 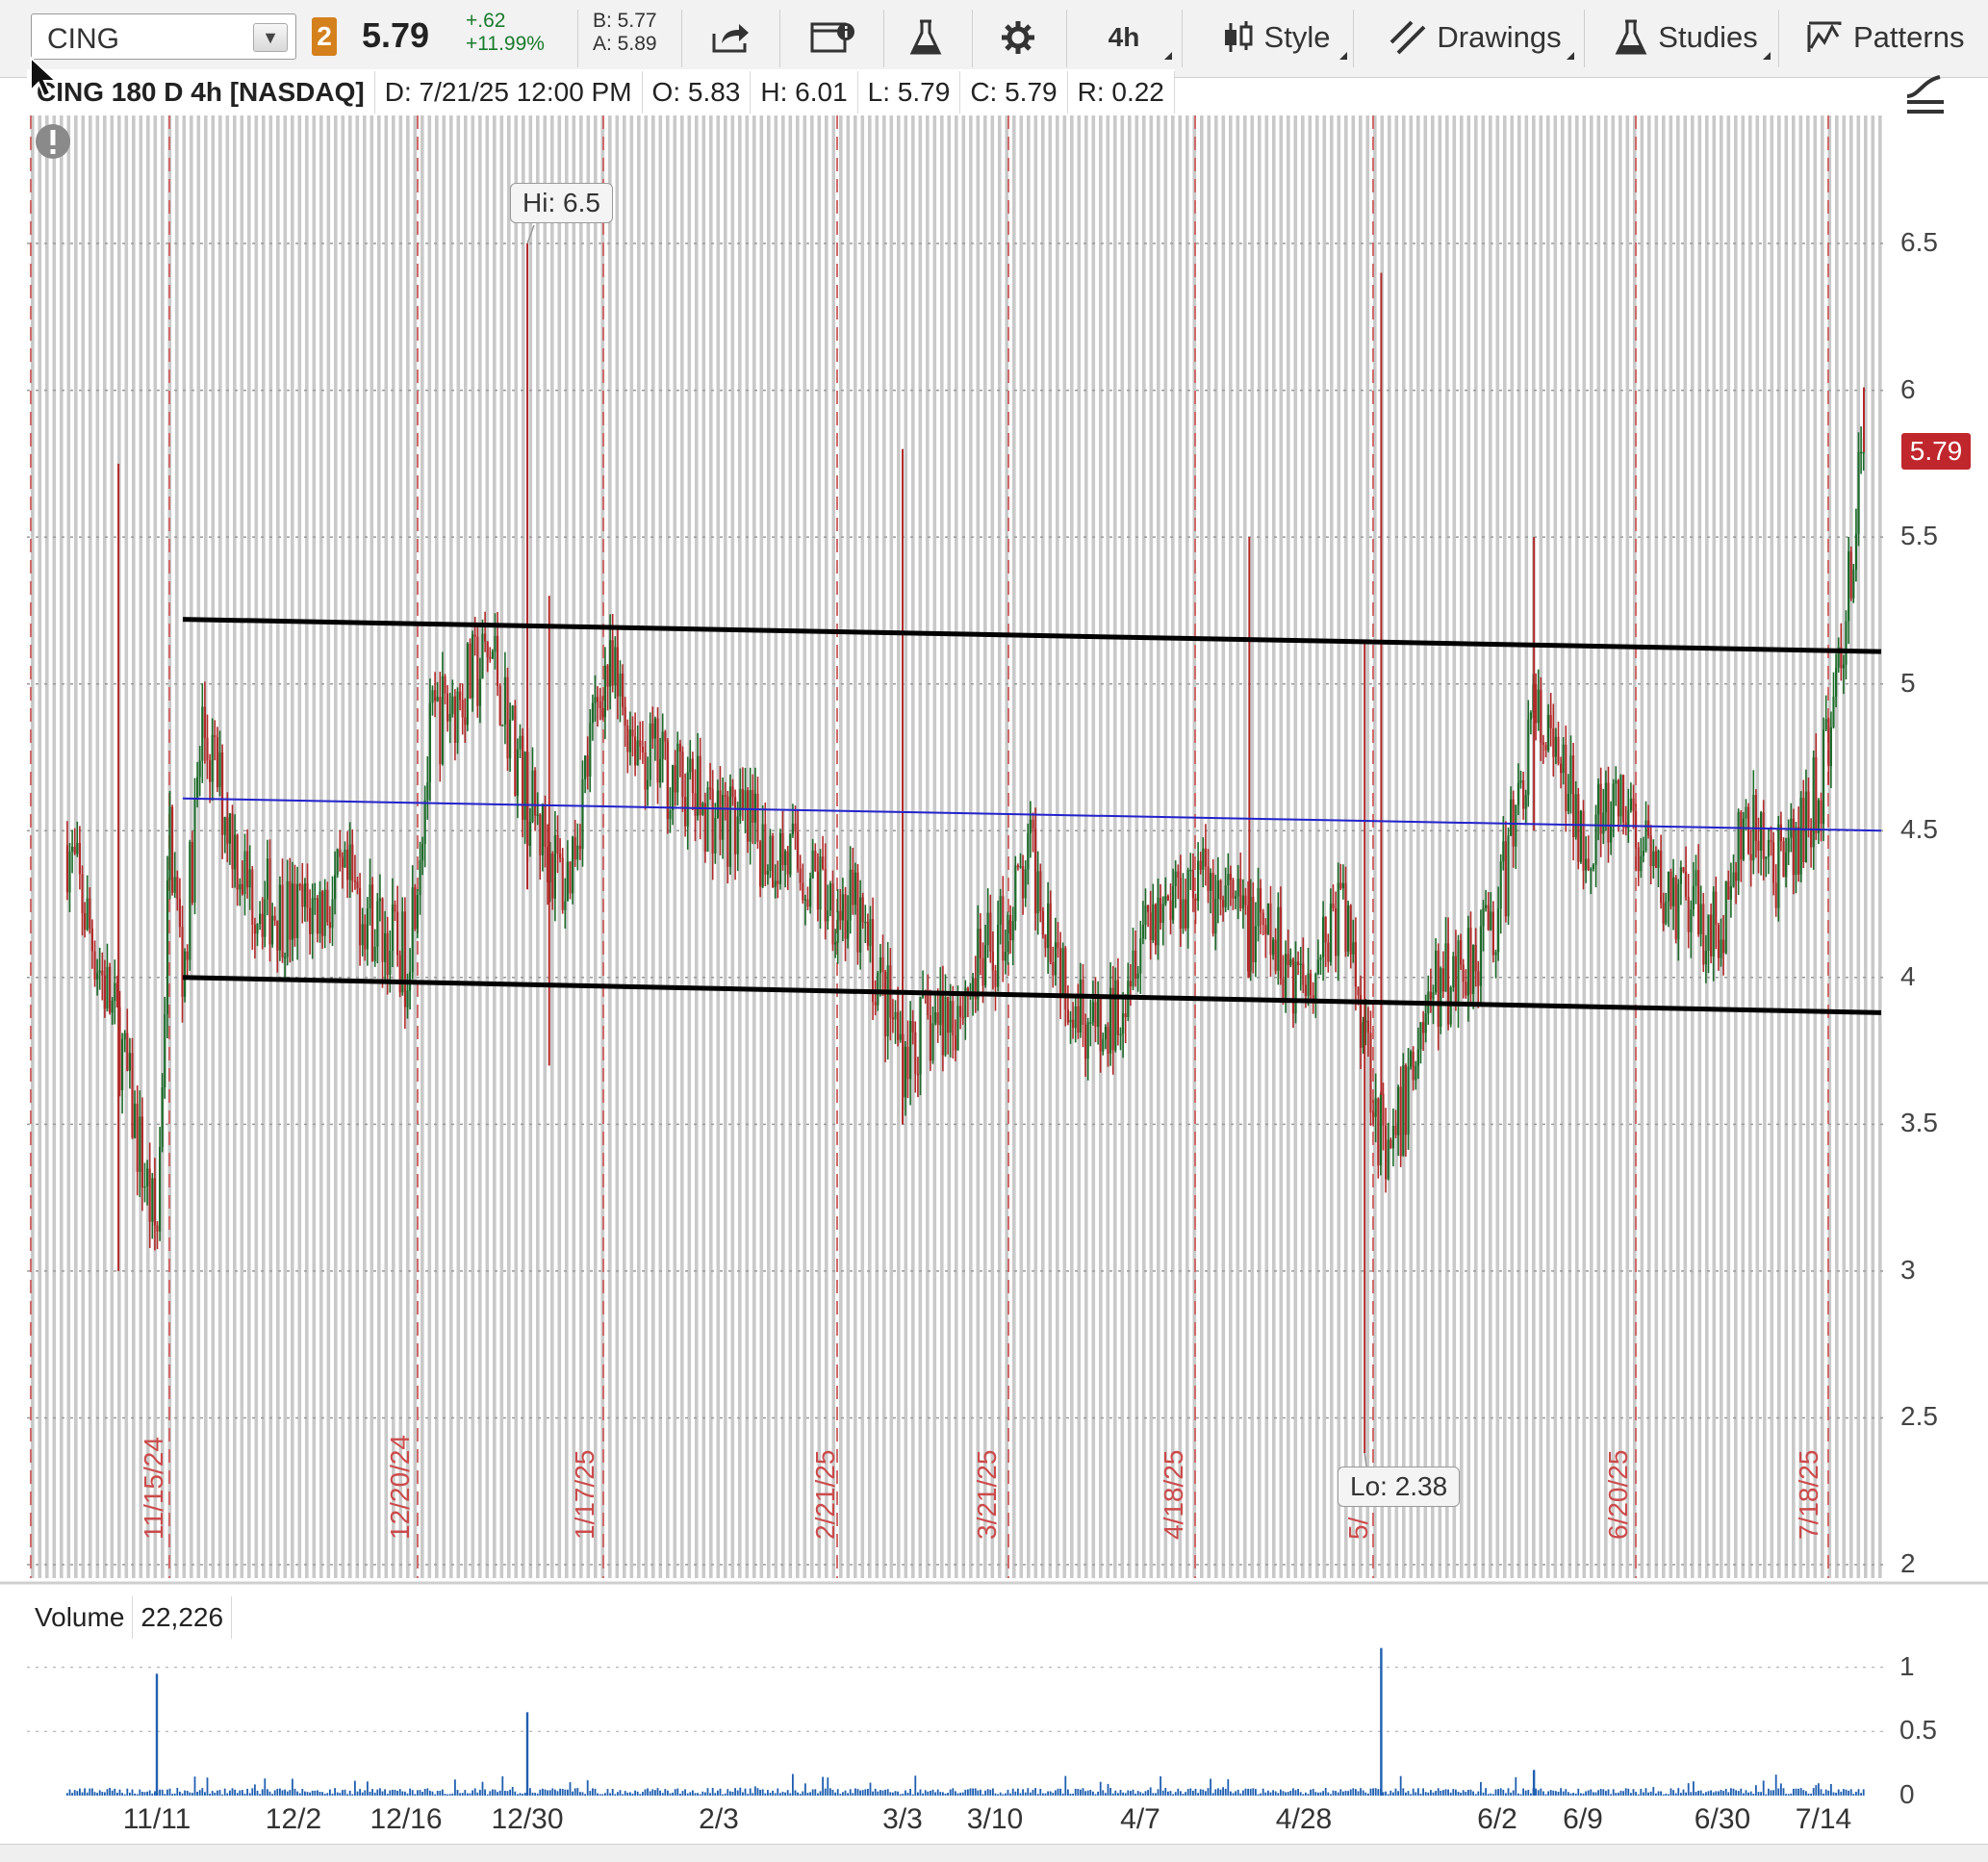 What do you see at coordinates (1358, 1529) in the screenshot?
I see `rotated-date-label: 5/` at bounding box center [1358, 1529].